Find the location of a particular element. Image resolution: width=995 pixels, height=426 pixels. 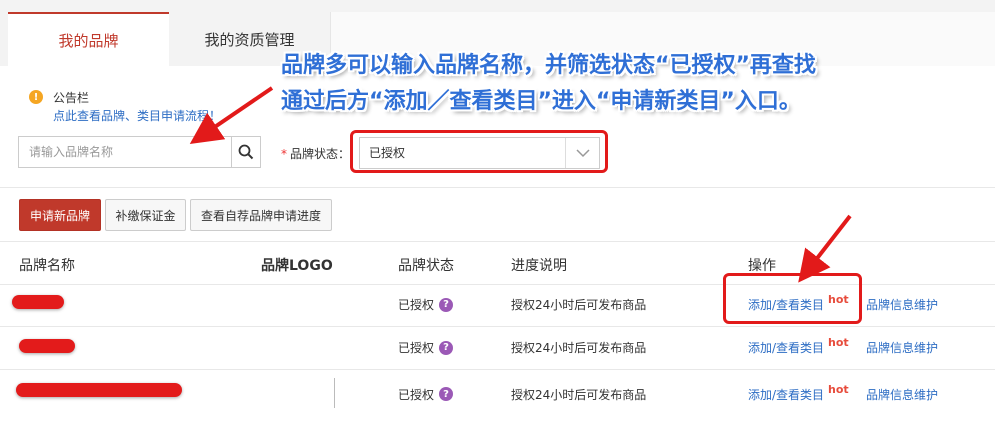

arrow-to-action is located at coordinates (825, 248).